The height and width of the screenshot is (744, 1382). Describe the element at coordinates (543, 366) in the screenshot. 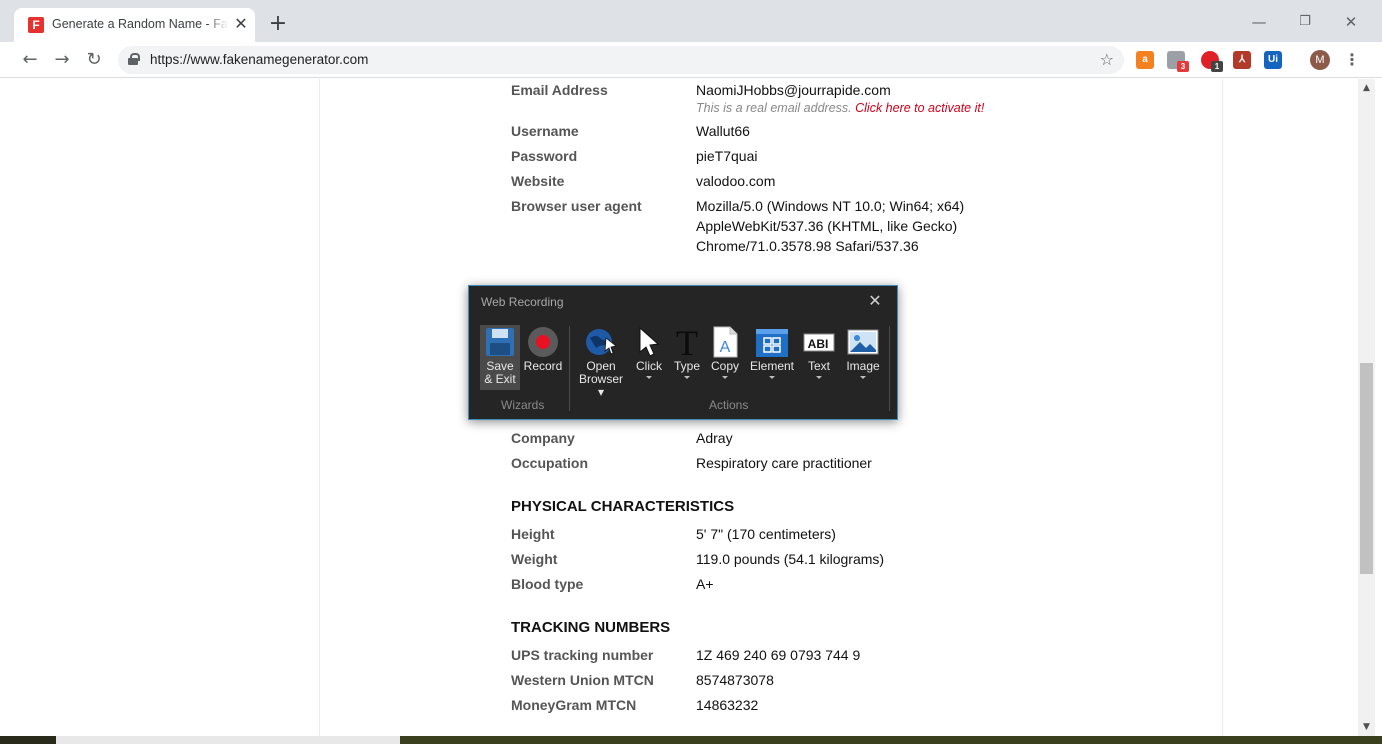

I see `record-label: Record` at that location.